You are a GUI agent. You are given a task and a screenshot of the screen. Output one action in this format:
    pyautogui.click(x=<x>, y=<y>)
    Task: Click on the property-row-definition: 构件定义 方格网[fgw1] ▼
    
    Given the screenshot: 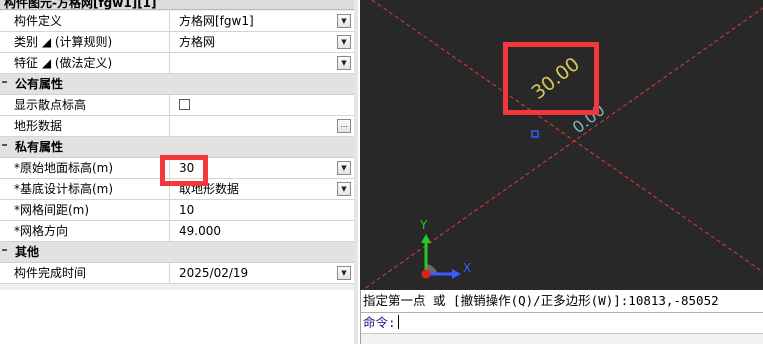 What is the action you would take?
    pyautogui.click(x=177, y=21)
    